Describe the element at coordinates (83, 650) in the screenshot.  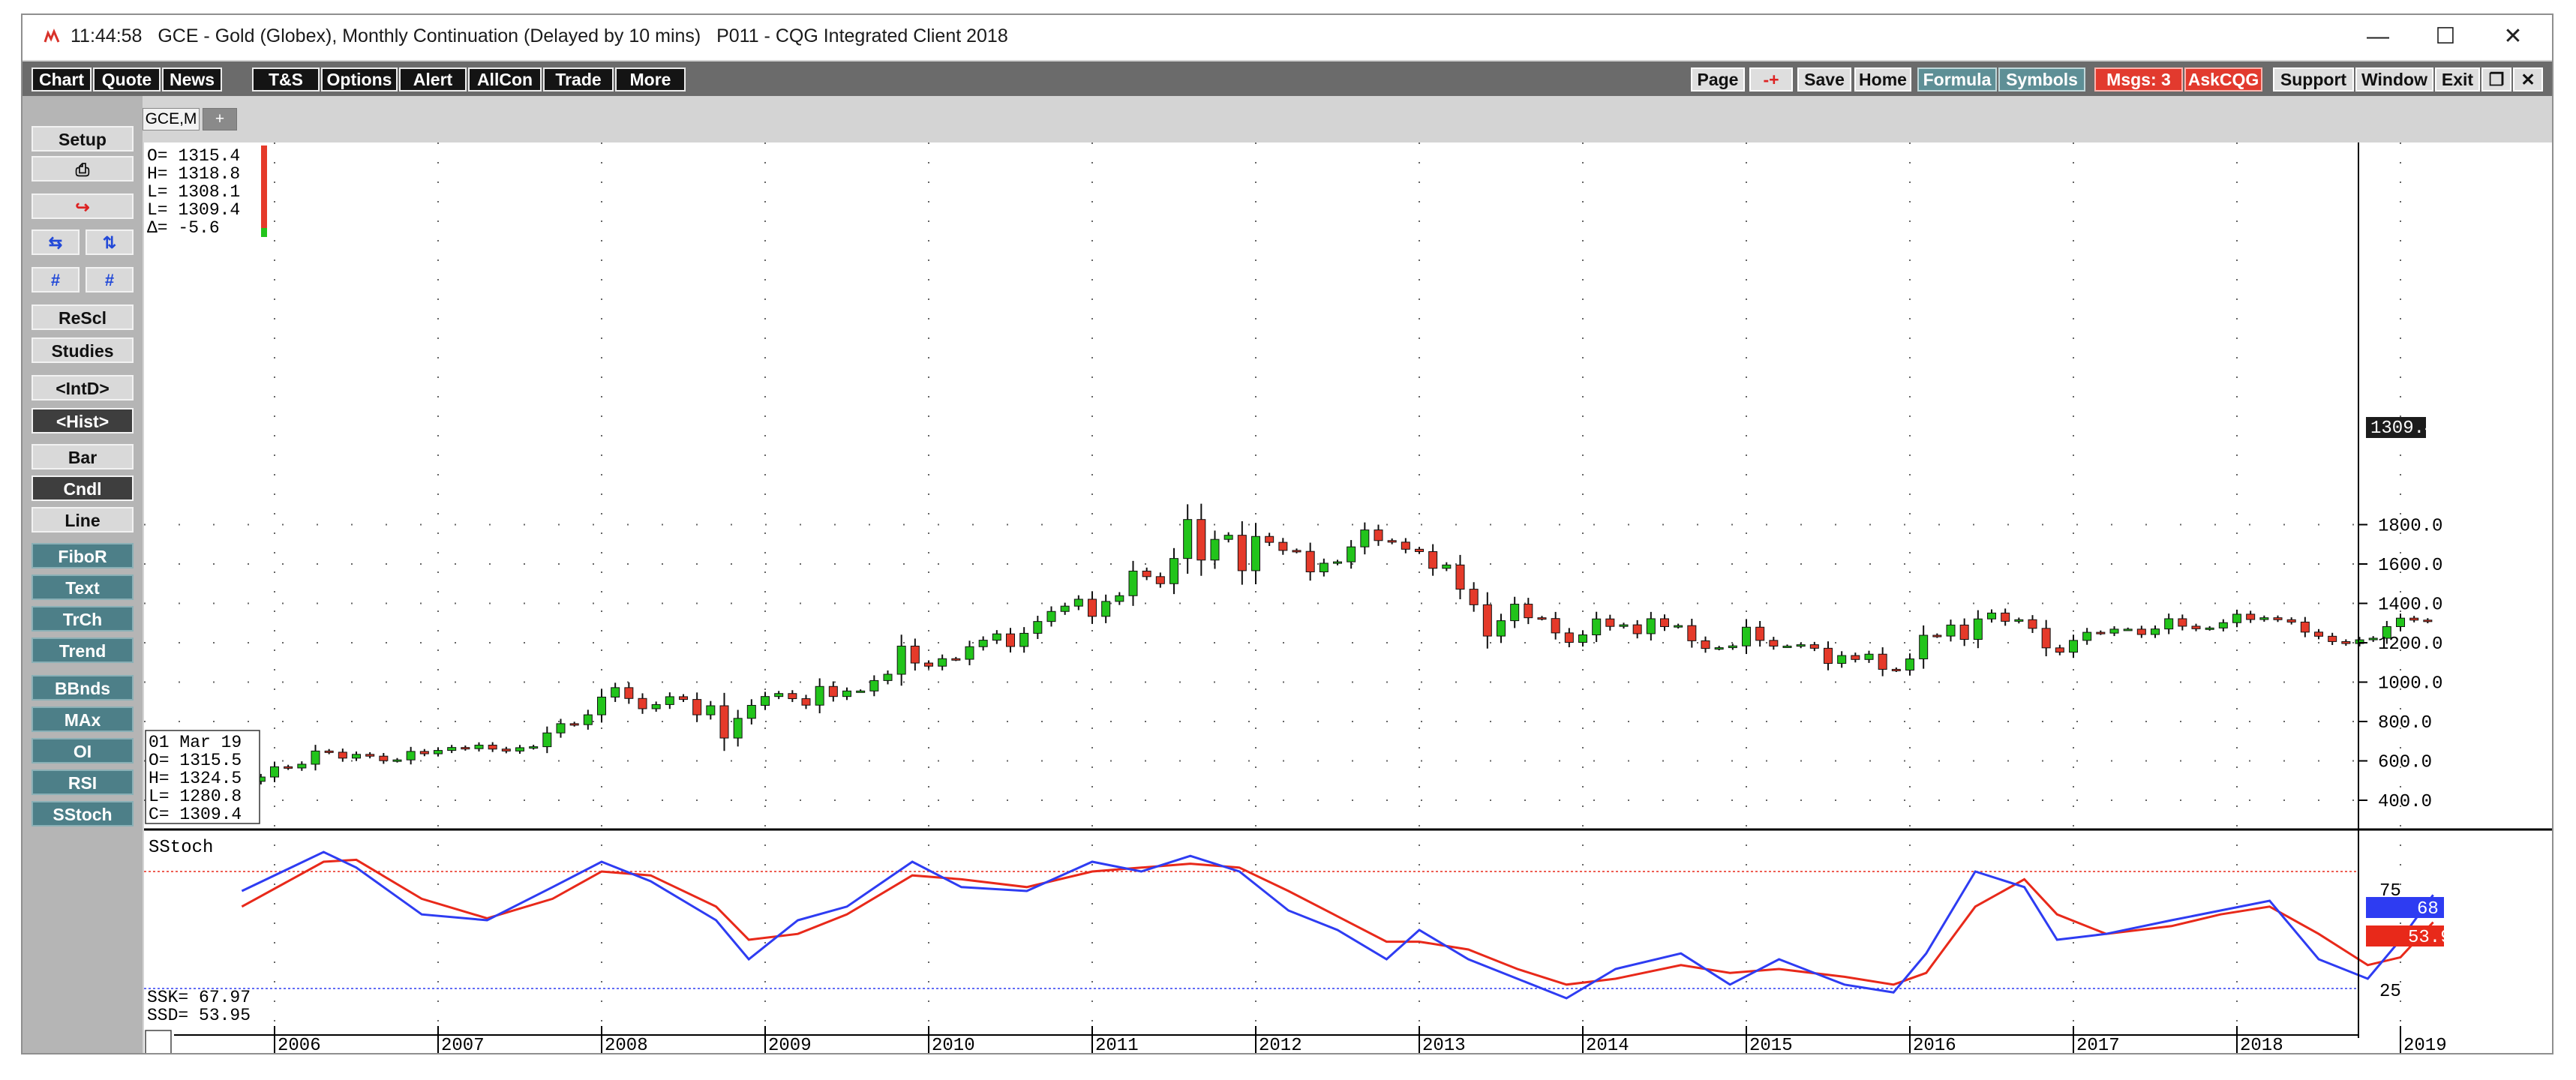
I see `trend-line-button: Trend` at that location.